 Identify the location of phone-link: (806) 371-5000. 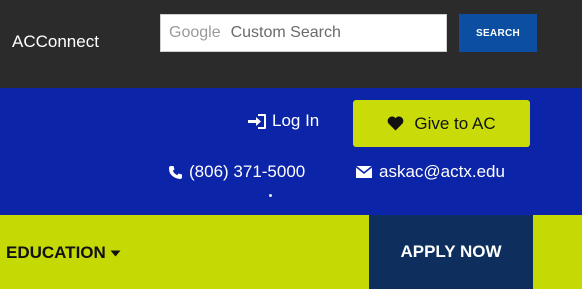
(236, 172).